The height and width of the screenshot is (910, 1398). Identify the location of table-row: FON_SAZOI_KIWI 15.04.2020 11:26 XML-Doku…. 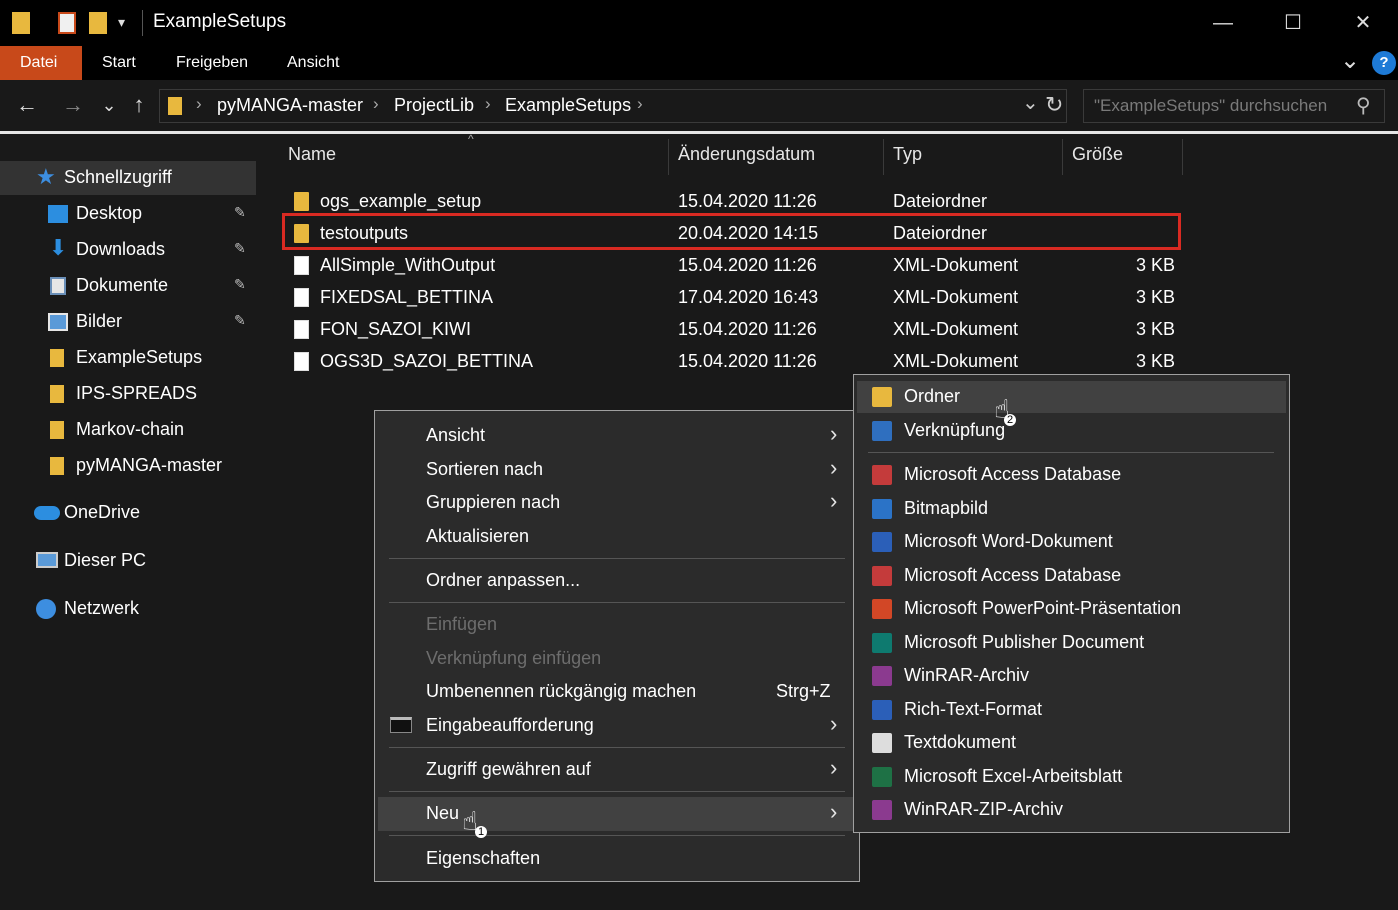
(732, 330).